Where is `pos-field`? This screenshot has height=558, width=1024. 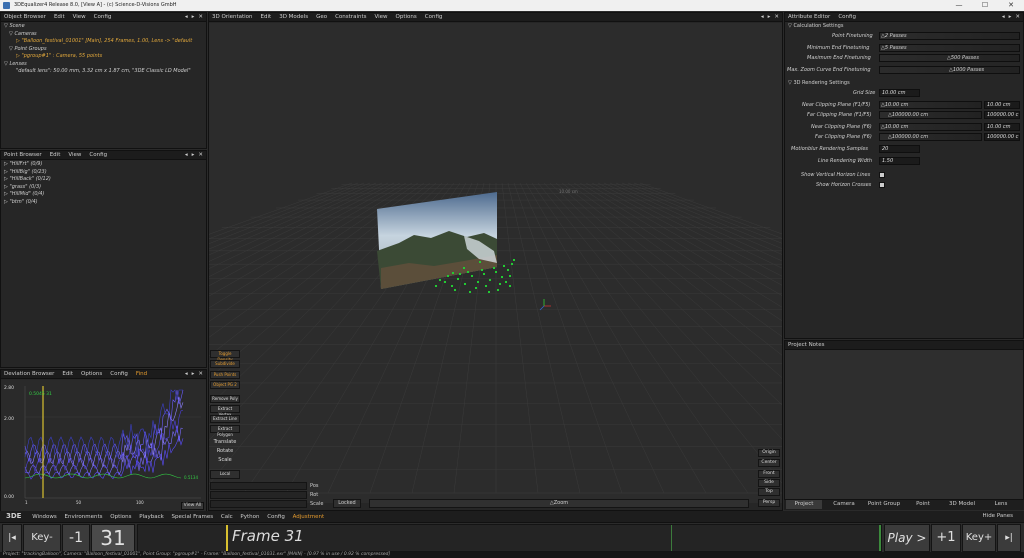
pos-field is located at coordinates (258, 486).